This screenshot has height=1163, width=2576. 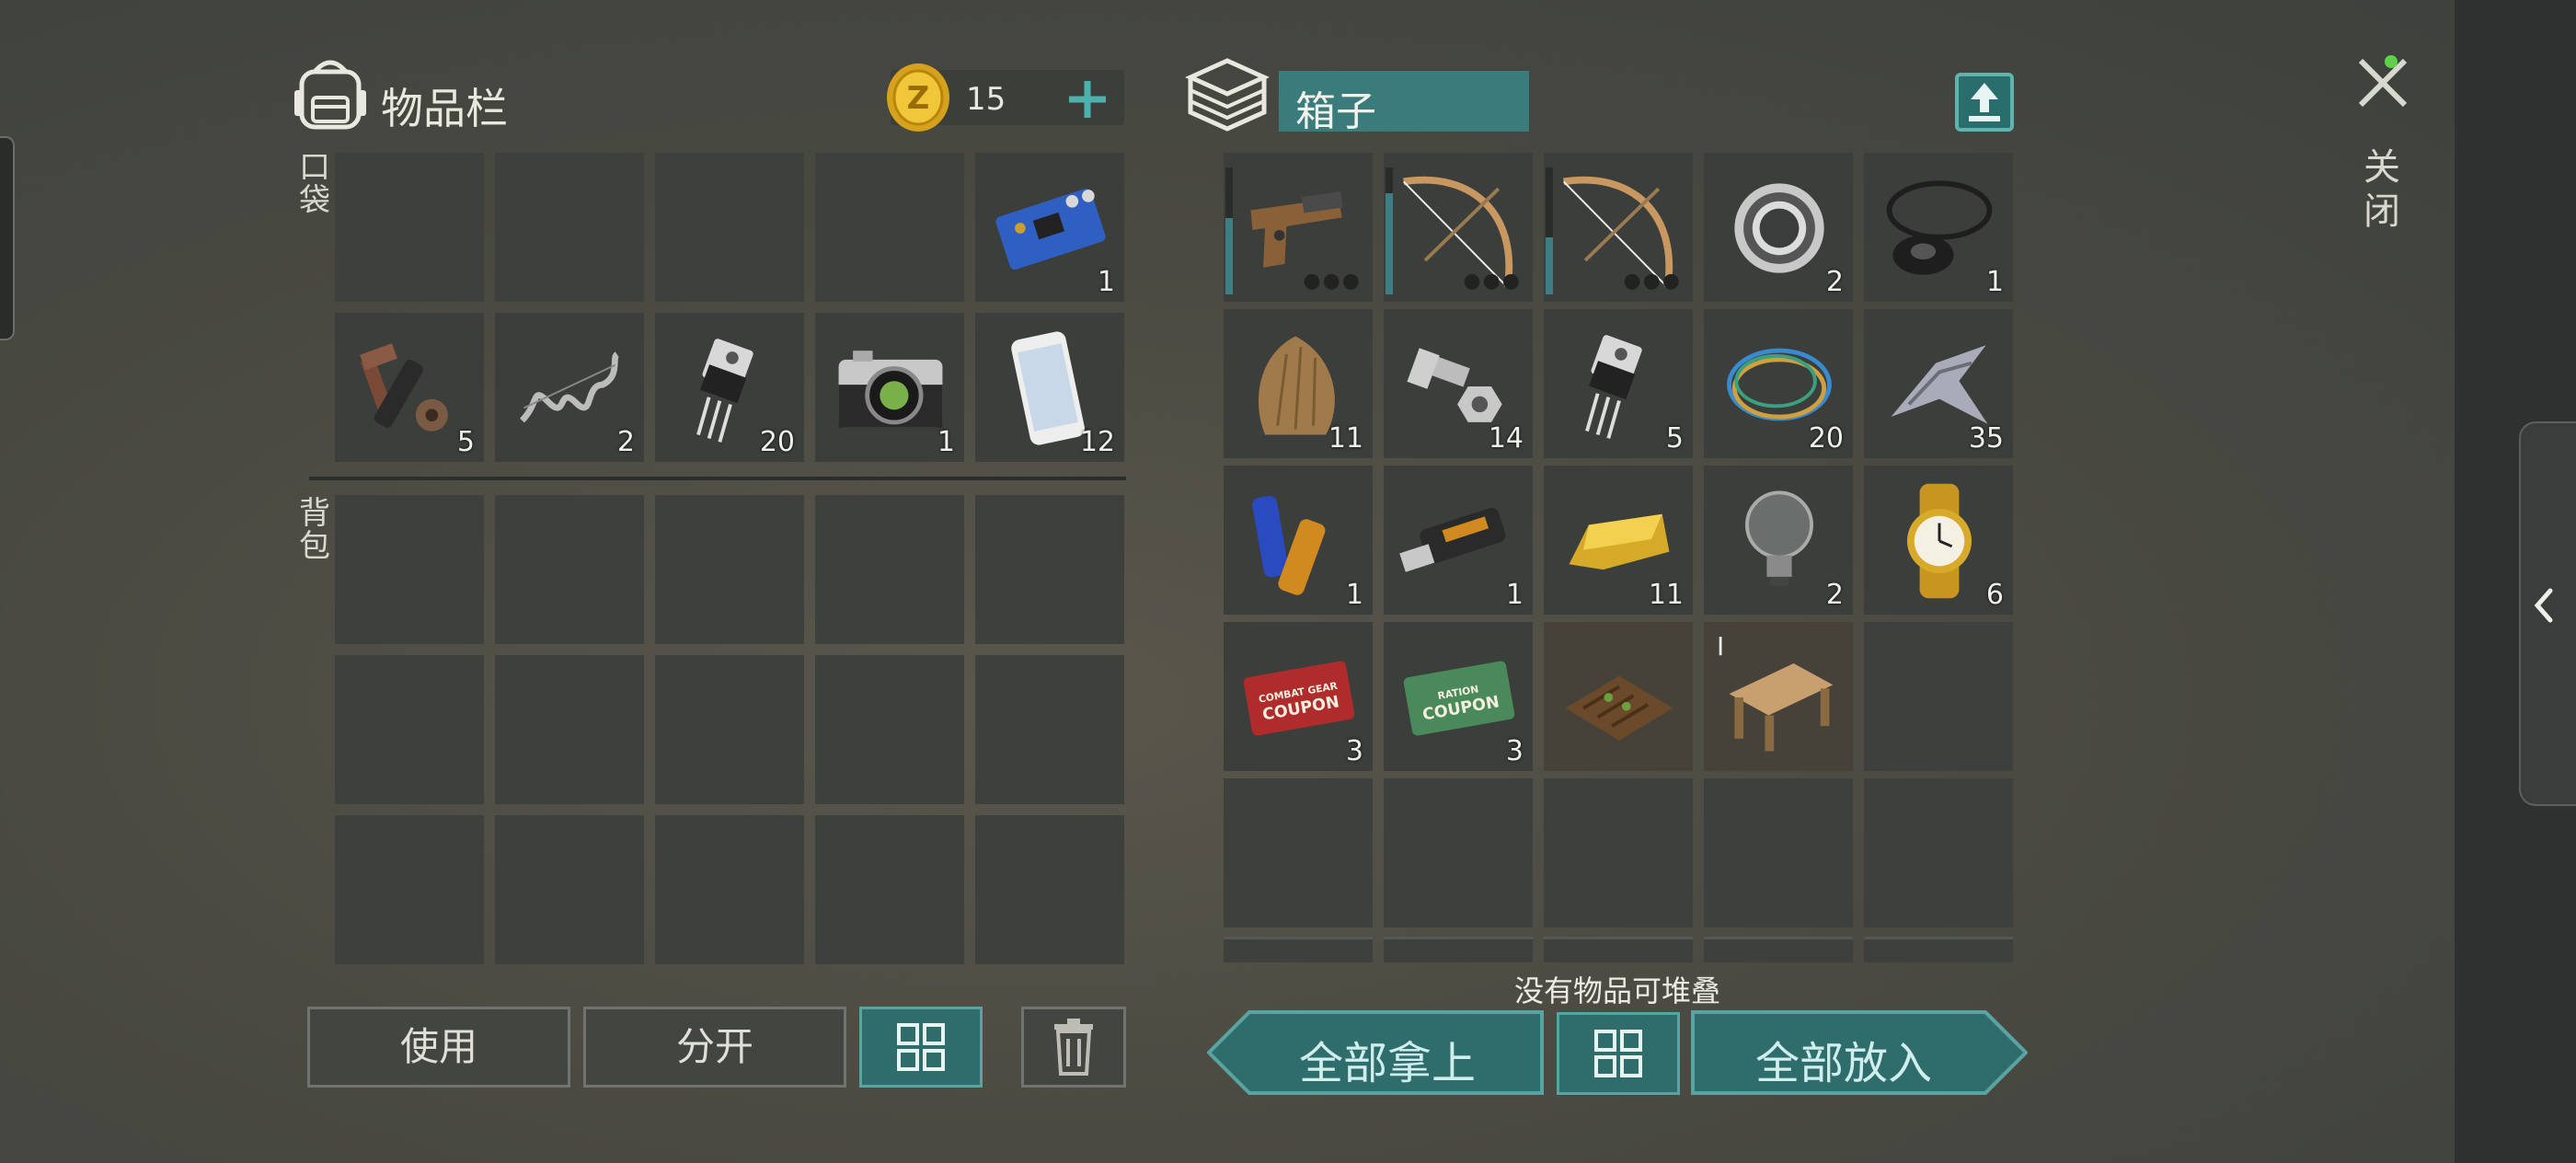 What do you see at coordinates (1778, 228) in the screenshot?
I see `chest-slot-bearing: 2` at bounding box center [1778, 228].